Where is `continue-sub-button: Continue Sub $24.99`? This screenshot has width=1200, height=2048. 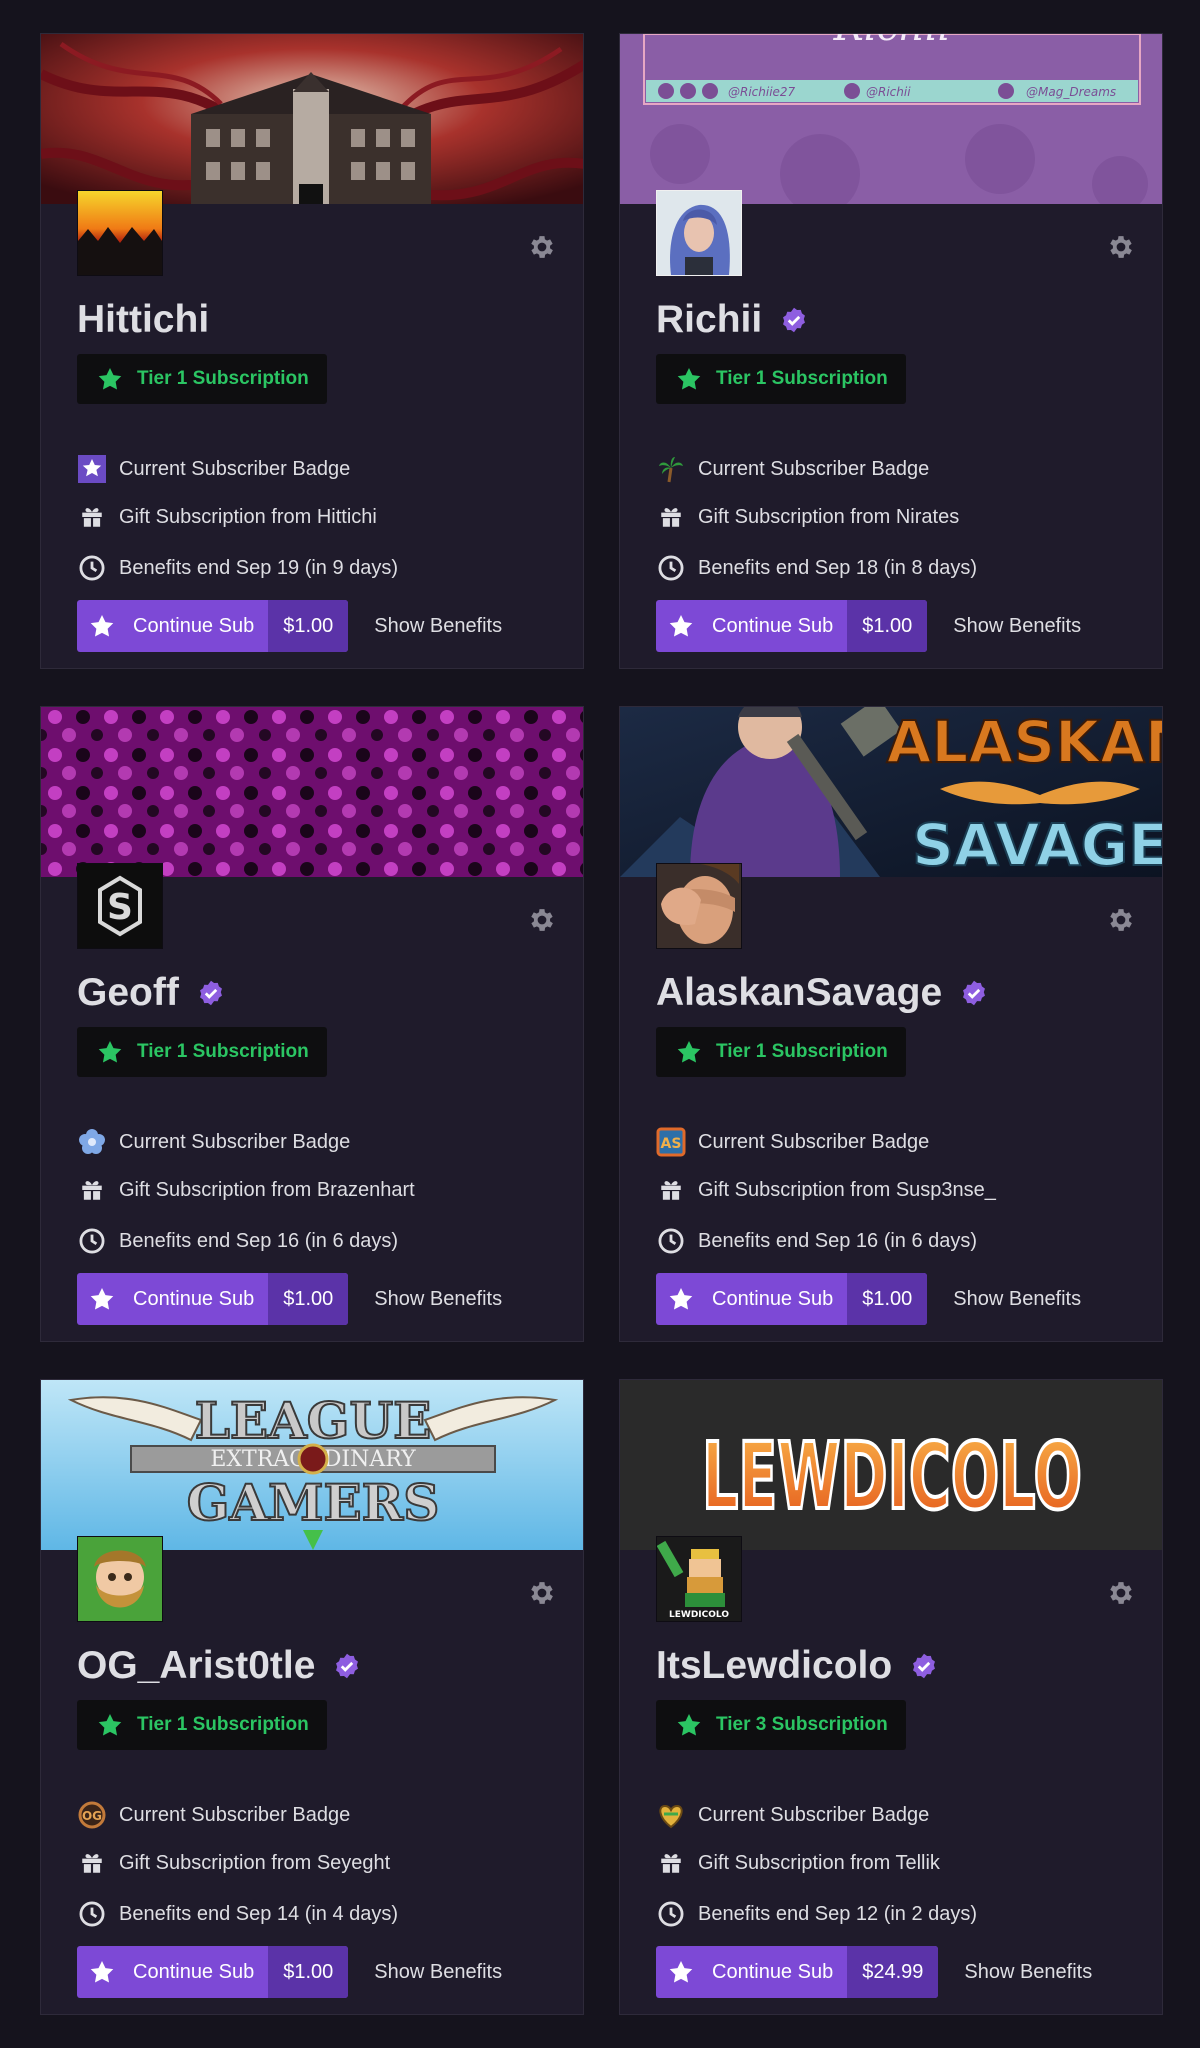
continue-sub-button: Continue Sub $24.99 is located at coordinates (797, 1972).